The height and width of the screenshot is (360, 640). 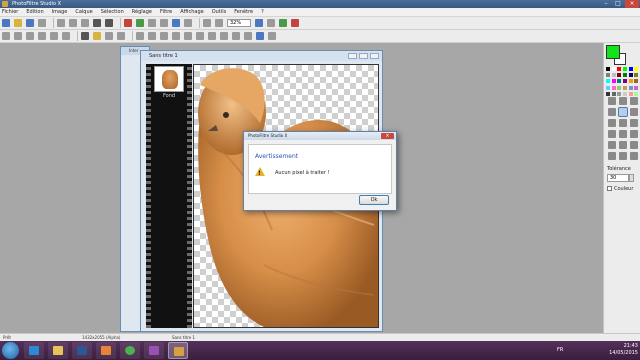 I want to click on couleur-checkbox, so click(x=609, y=188).